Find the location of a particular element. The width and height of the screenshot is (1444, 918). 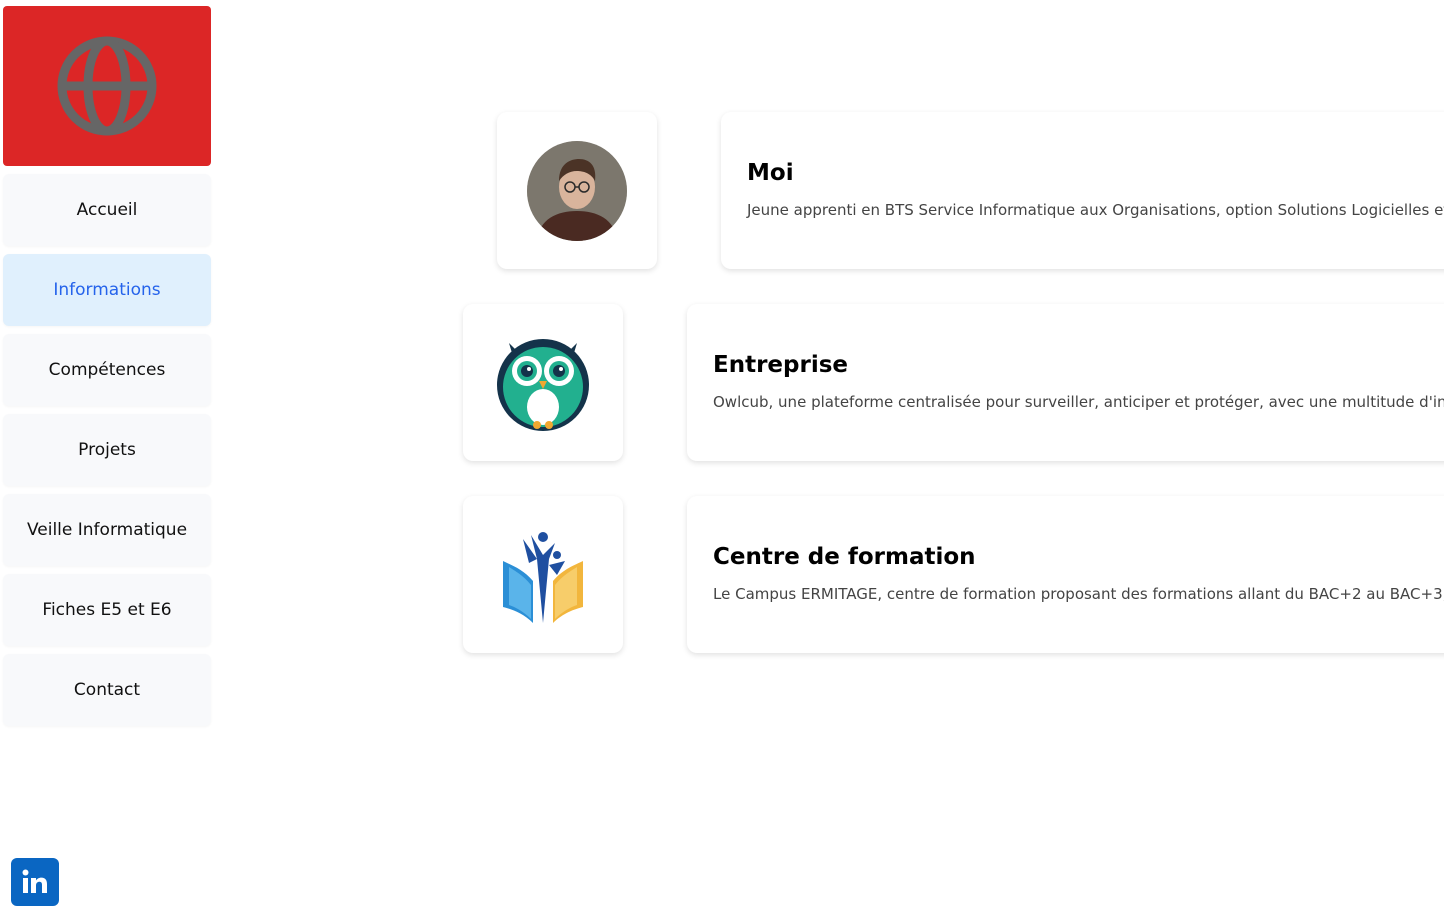

owl-logo-icon is located at coordinates (543, 384).